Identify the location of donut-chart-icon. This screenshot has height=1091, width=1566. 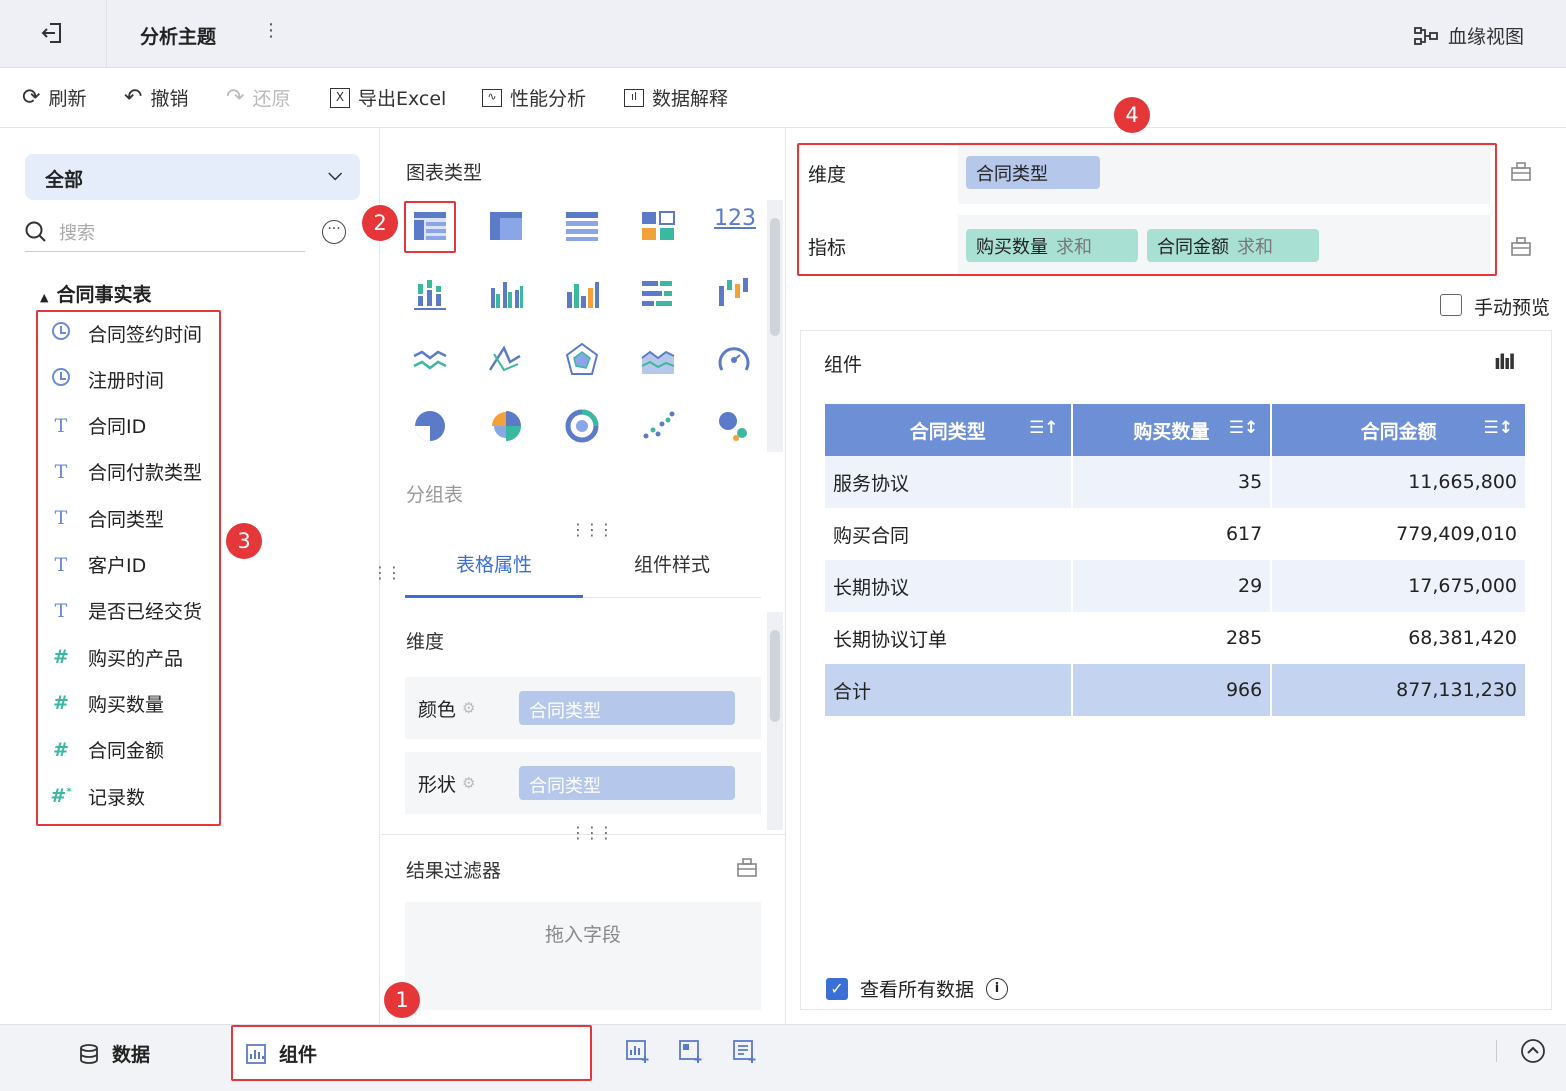
(582, 428).